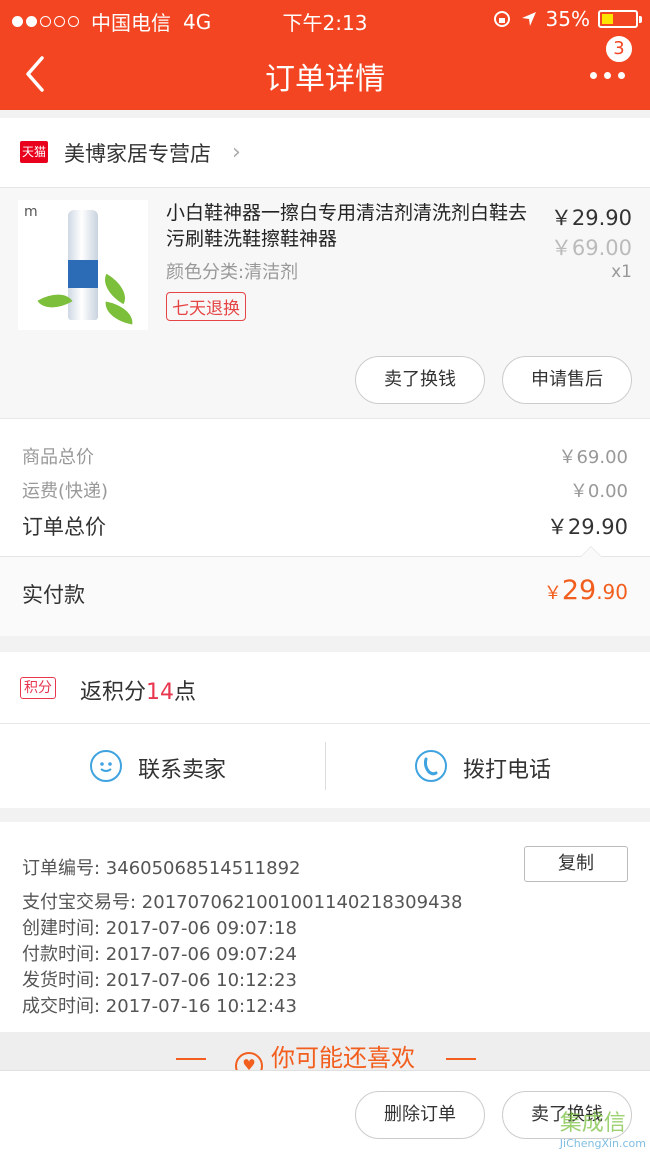 Image resolution: width=650 pixels, height=1156 pixels. I want to click on location-arrow-icon, so click(528, 19).